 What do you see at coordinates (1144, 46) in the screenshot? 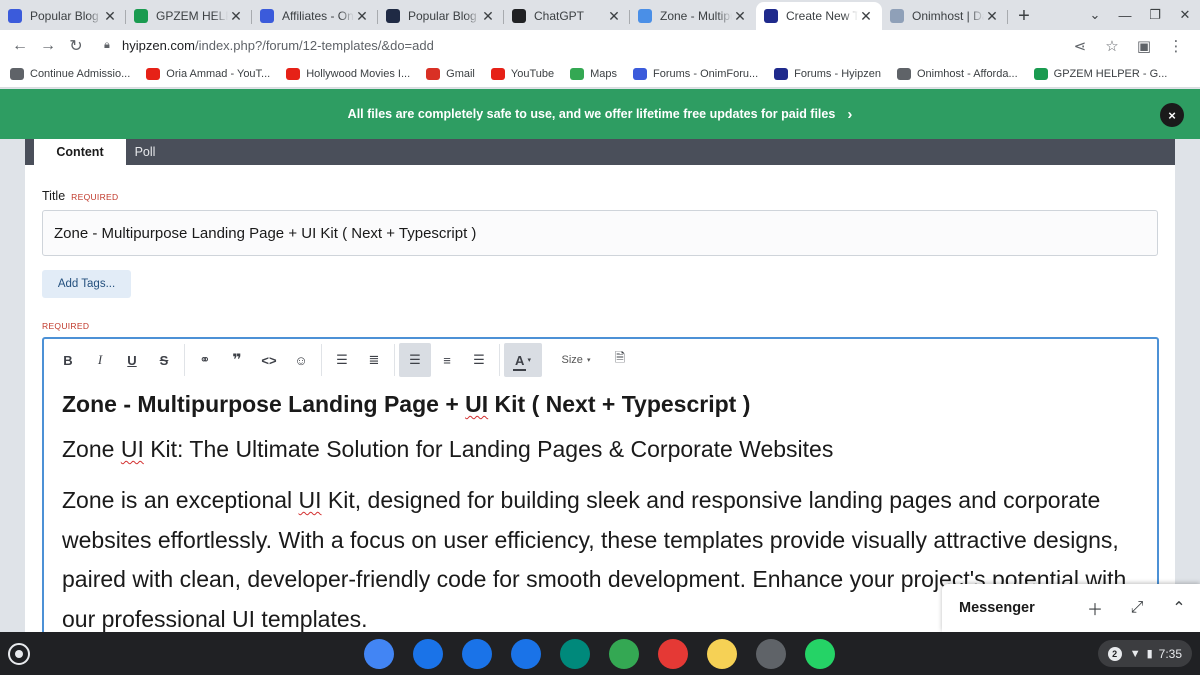
I see `side-panel-icon: ▣` at bounding box center [1144, 46].